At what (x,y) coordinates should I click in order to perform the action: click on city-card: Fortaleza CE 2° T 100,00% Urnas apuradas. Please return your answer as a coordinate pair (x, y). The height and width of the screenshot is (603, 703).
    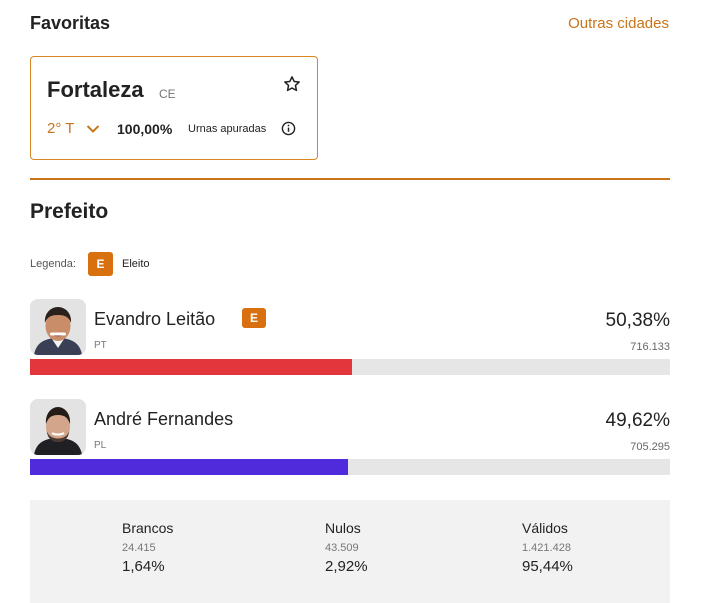
    Looking at the image, I should click on (174, 108).